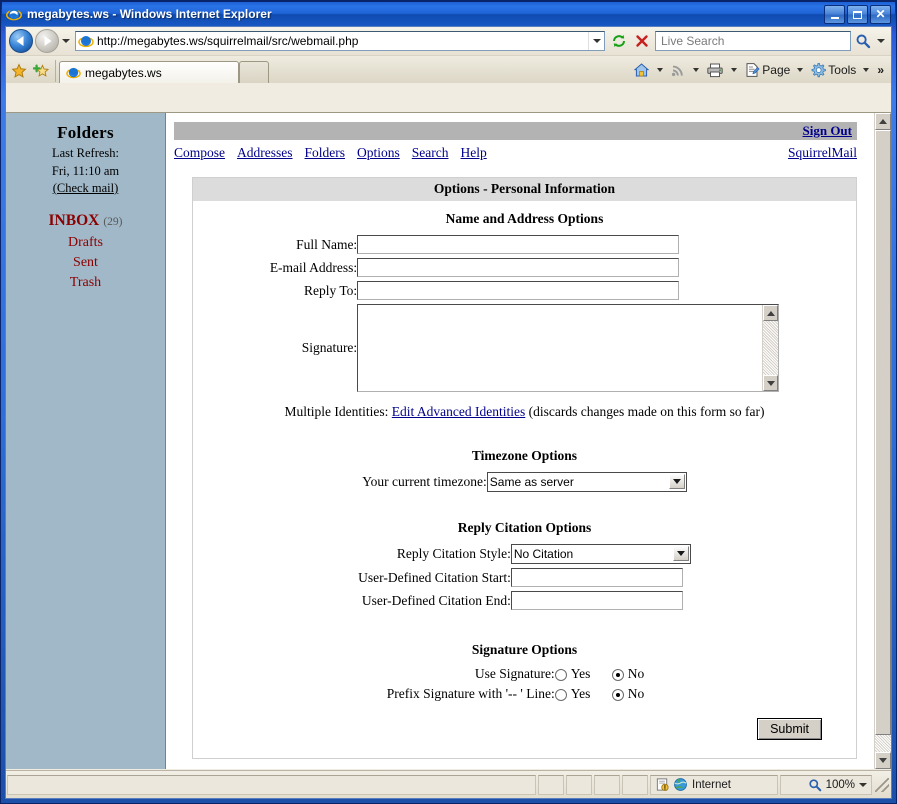 The width and height of the screenshot is (897, 804). Describe the element at coordinates (572, 694) in the screenshot. I see `prefix-yes-option: Yes` at that location.